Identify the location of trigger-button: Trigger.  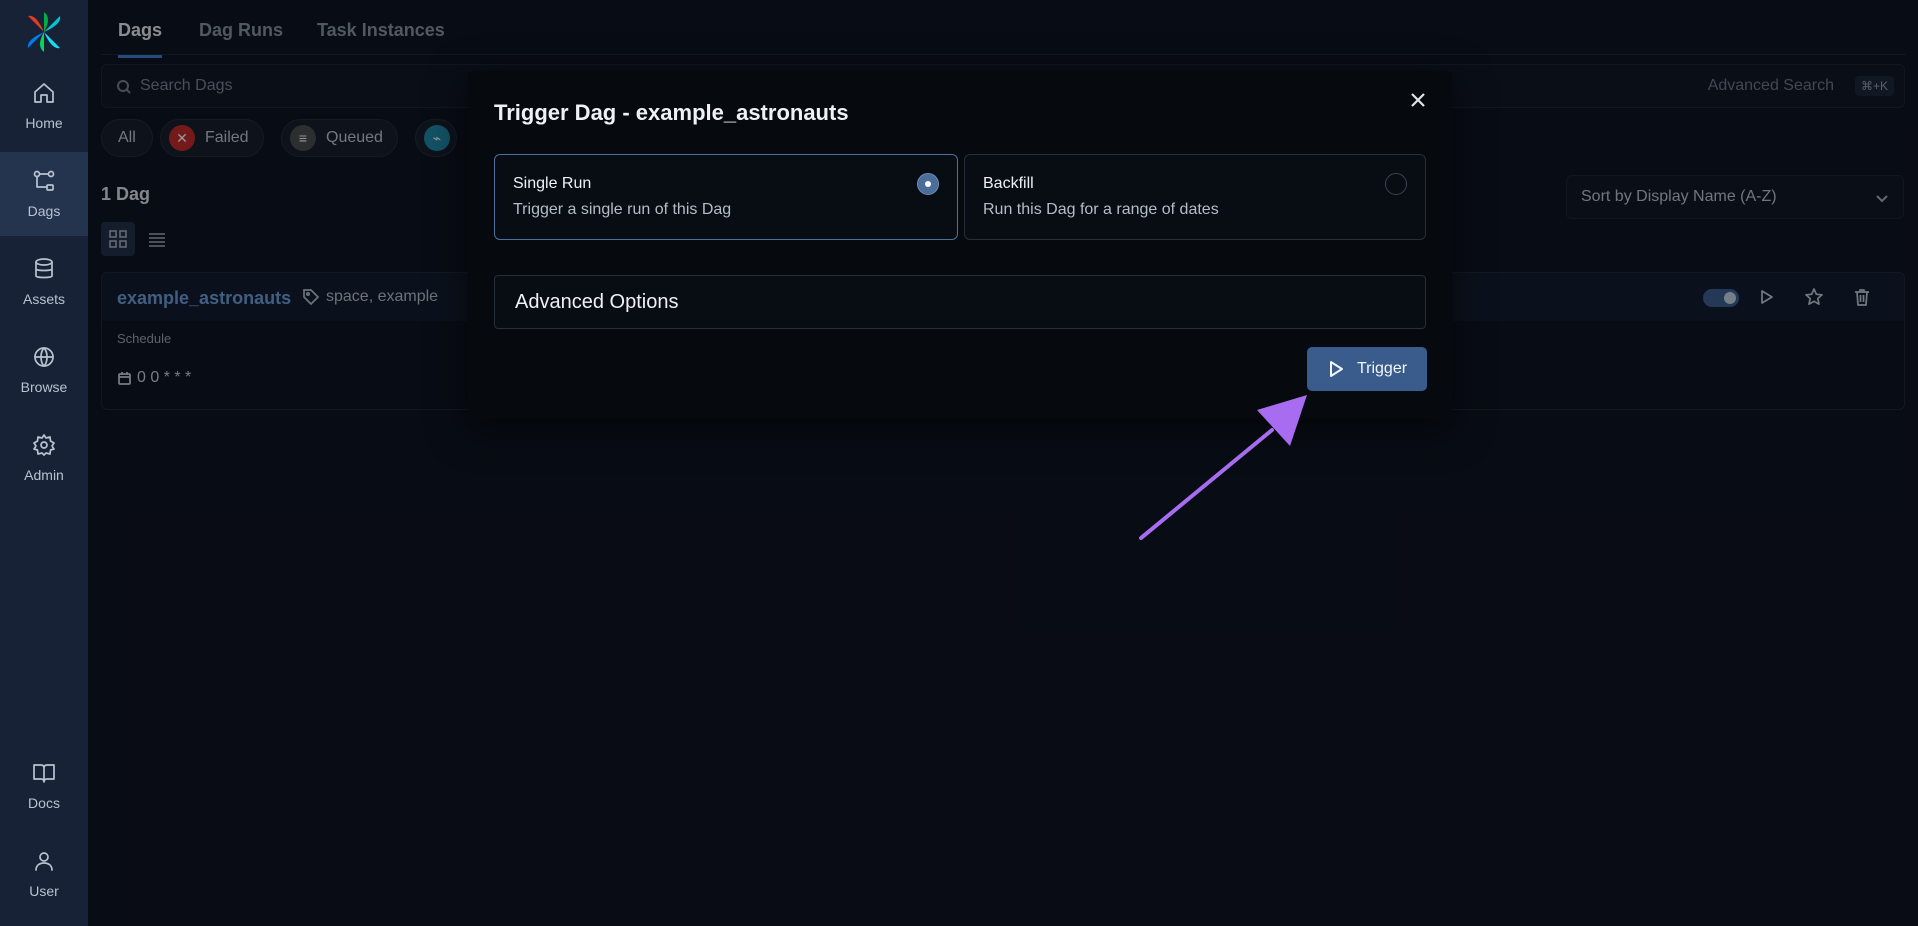
(1367, 369).